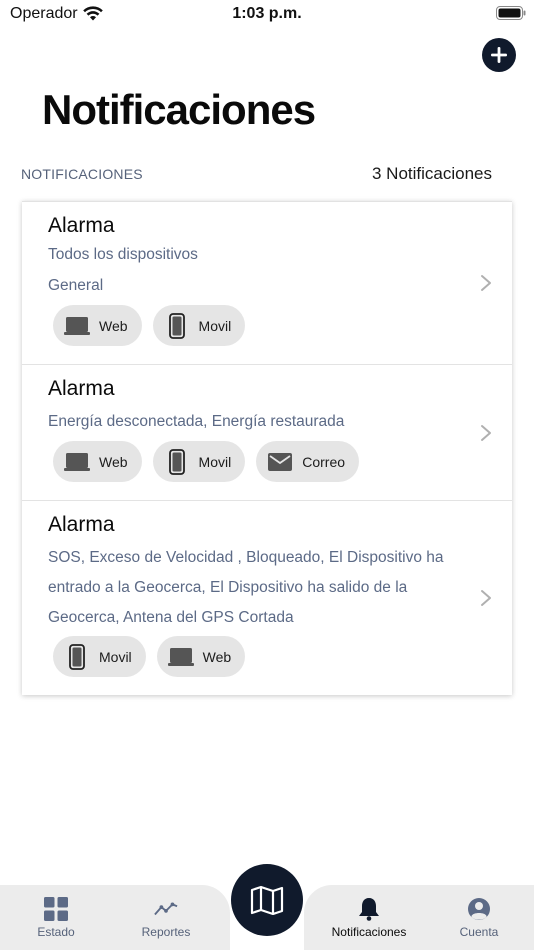 The image size is (534, 950). I want to click on tab-label: Notificaciones, so click(369, 932).